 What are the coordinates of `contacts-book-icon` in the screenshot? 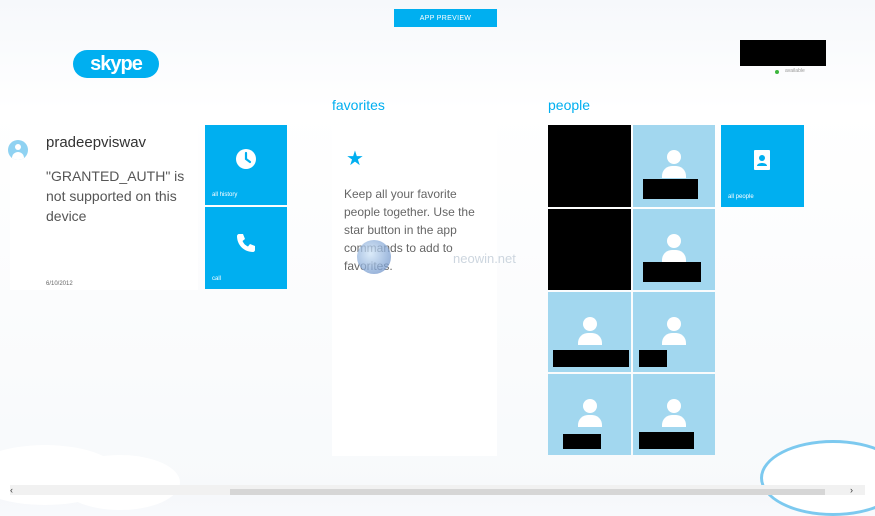 It's located at (762, 160).